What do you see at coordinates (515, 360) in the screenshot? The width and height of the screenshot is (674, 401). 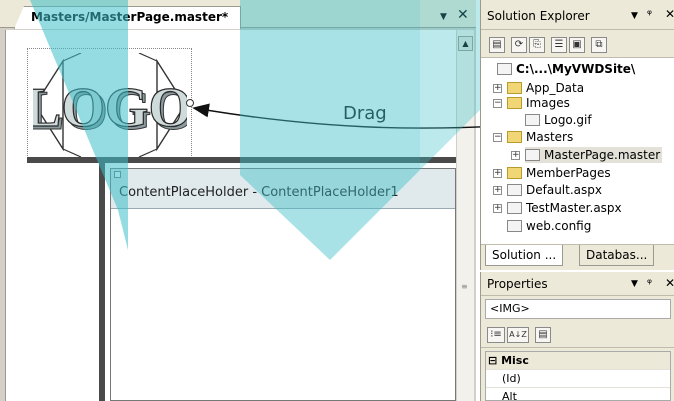 I see `category-label: Misc` at bounding box center [515, 360].